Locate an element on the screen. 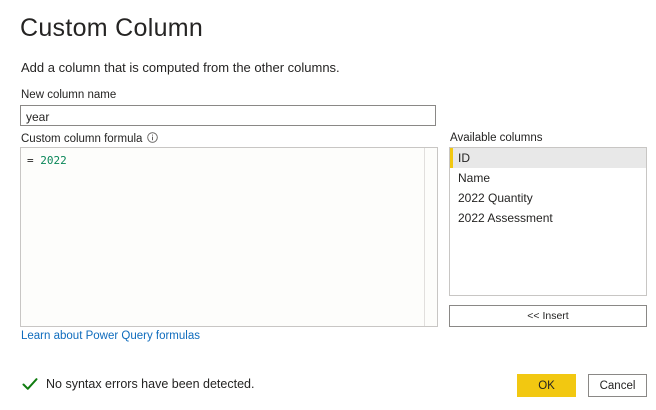 The height and width of the screenshot is (410, 656). syntax-status-text: No syntax errors have been detected. is located at coordinates (150, 384).